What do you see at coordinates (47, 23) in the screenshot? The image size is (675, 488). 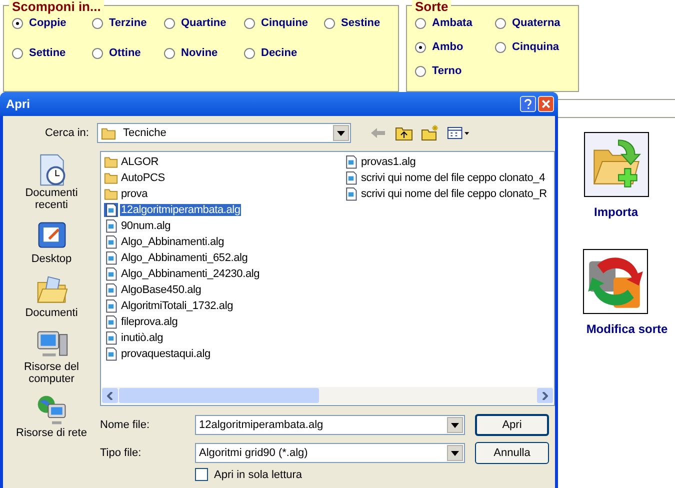 I see `option-label: Coppie` at bounding box center [47, 23].